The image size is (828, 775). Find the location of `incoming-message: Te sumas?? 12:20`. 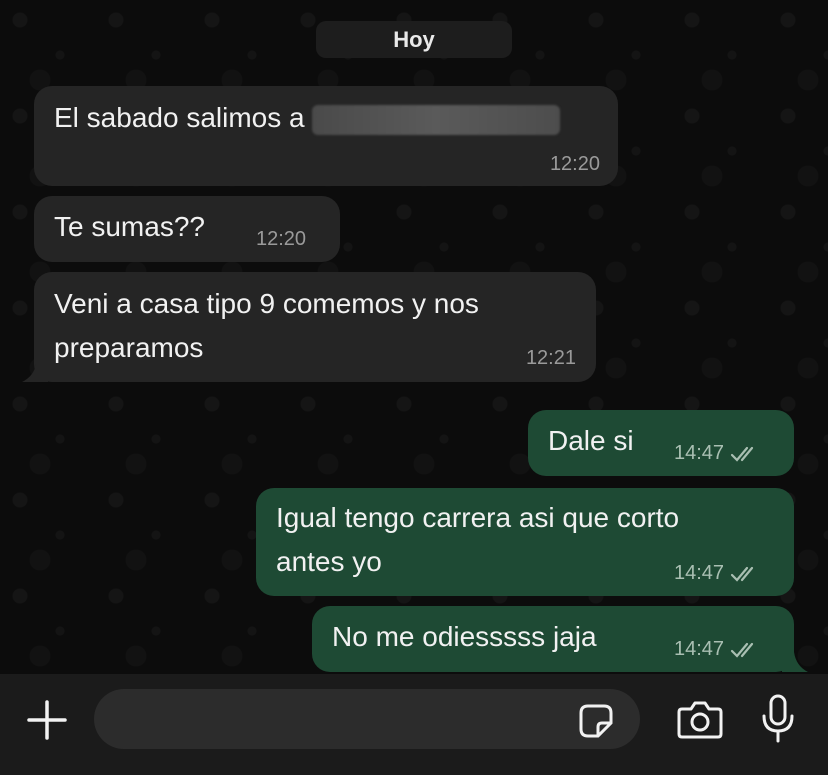

incoming-message: Te sumas?? 12:20 is located at coordinates (187, 229).